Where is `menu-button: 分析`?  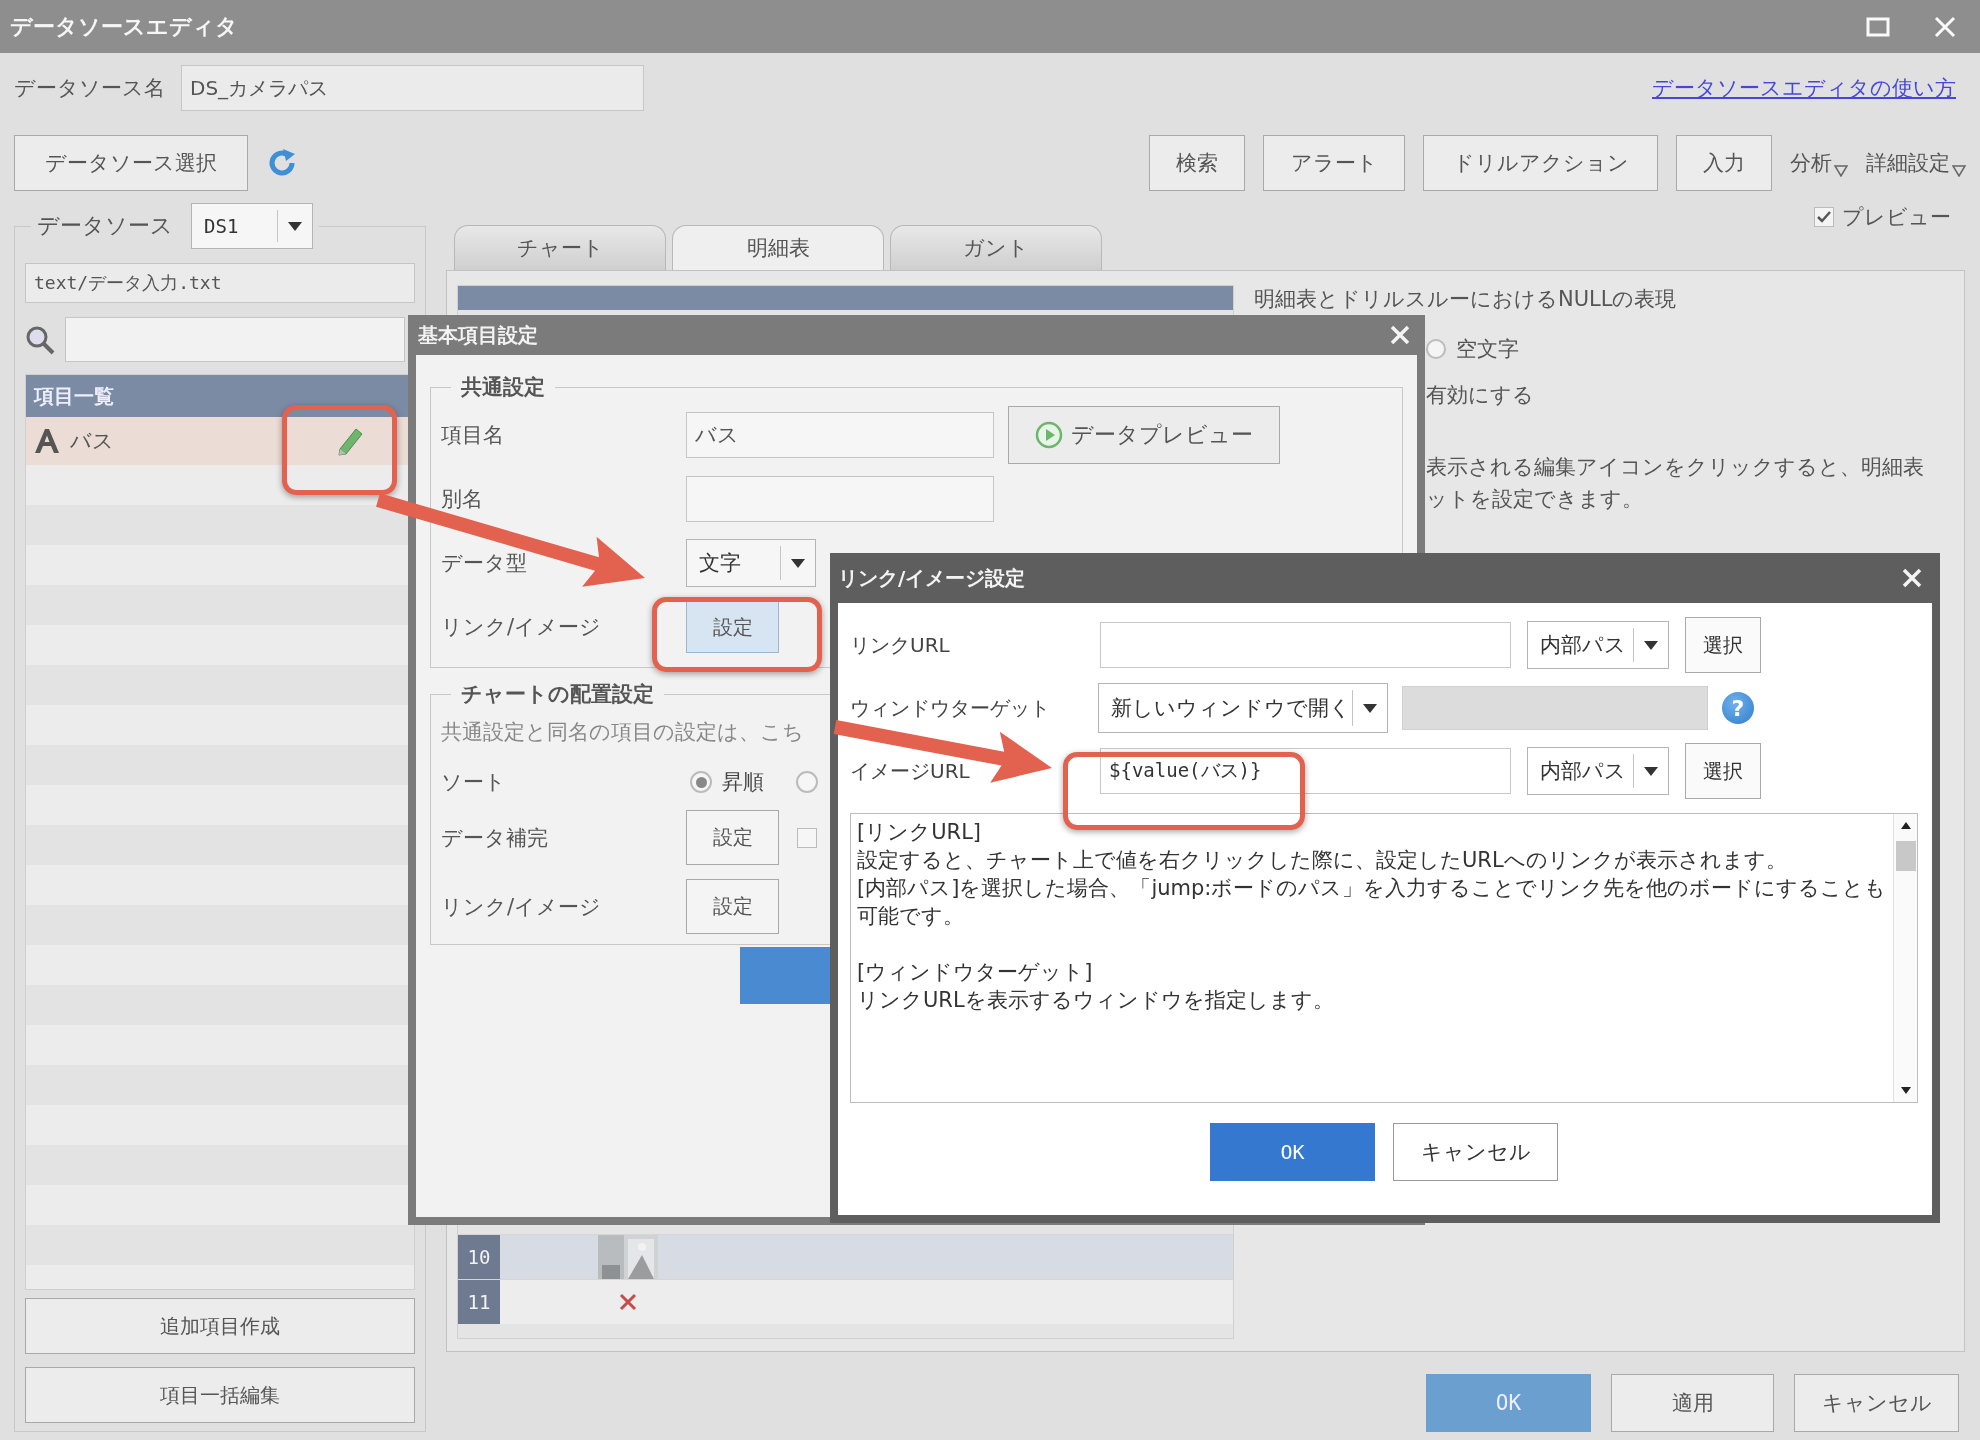
menu-button: 分析 is located at coordinates (1819, 163).